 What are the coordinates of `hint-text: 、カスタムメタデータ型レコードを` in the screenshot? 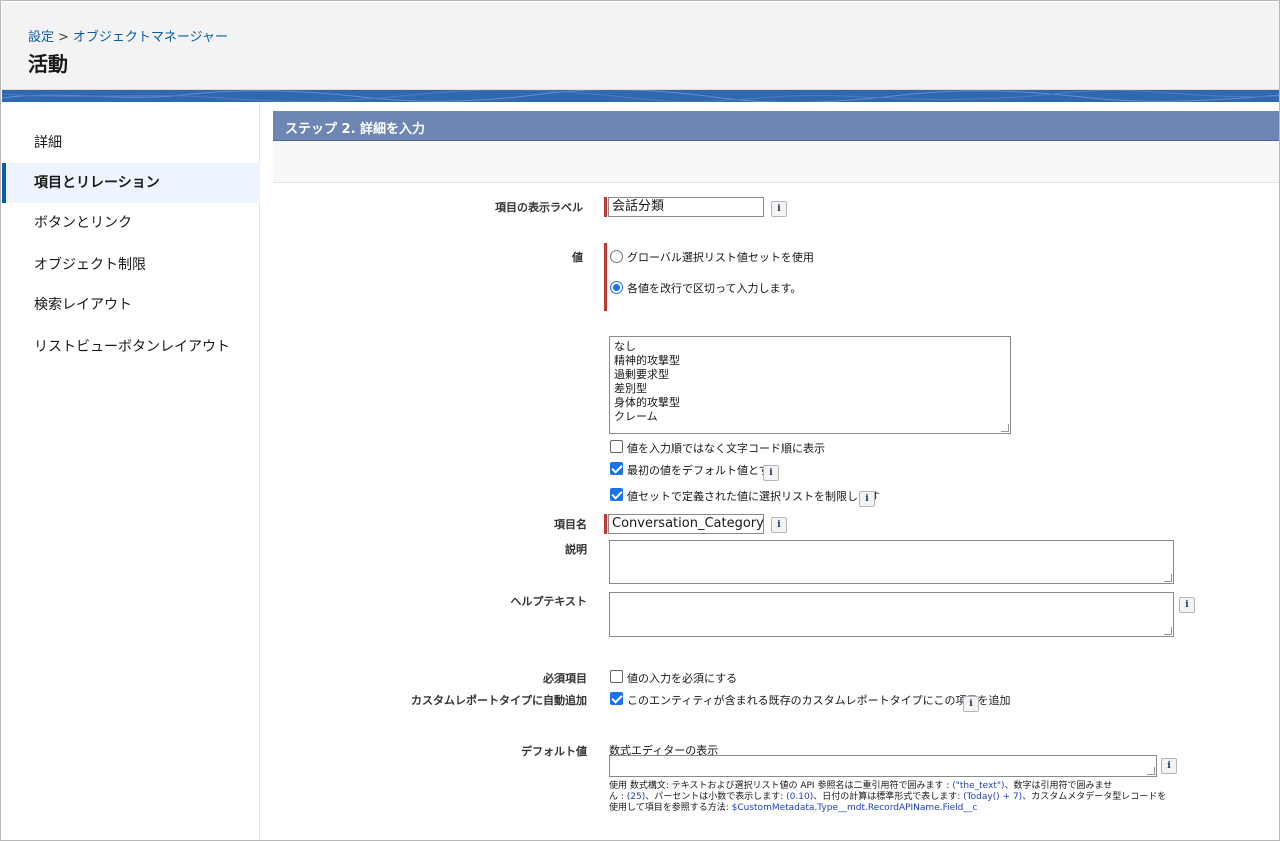 It's located at (1094, 797).